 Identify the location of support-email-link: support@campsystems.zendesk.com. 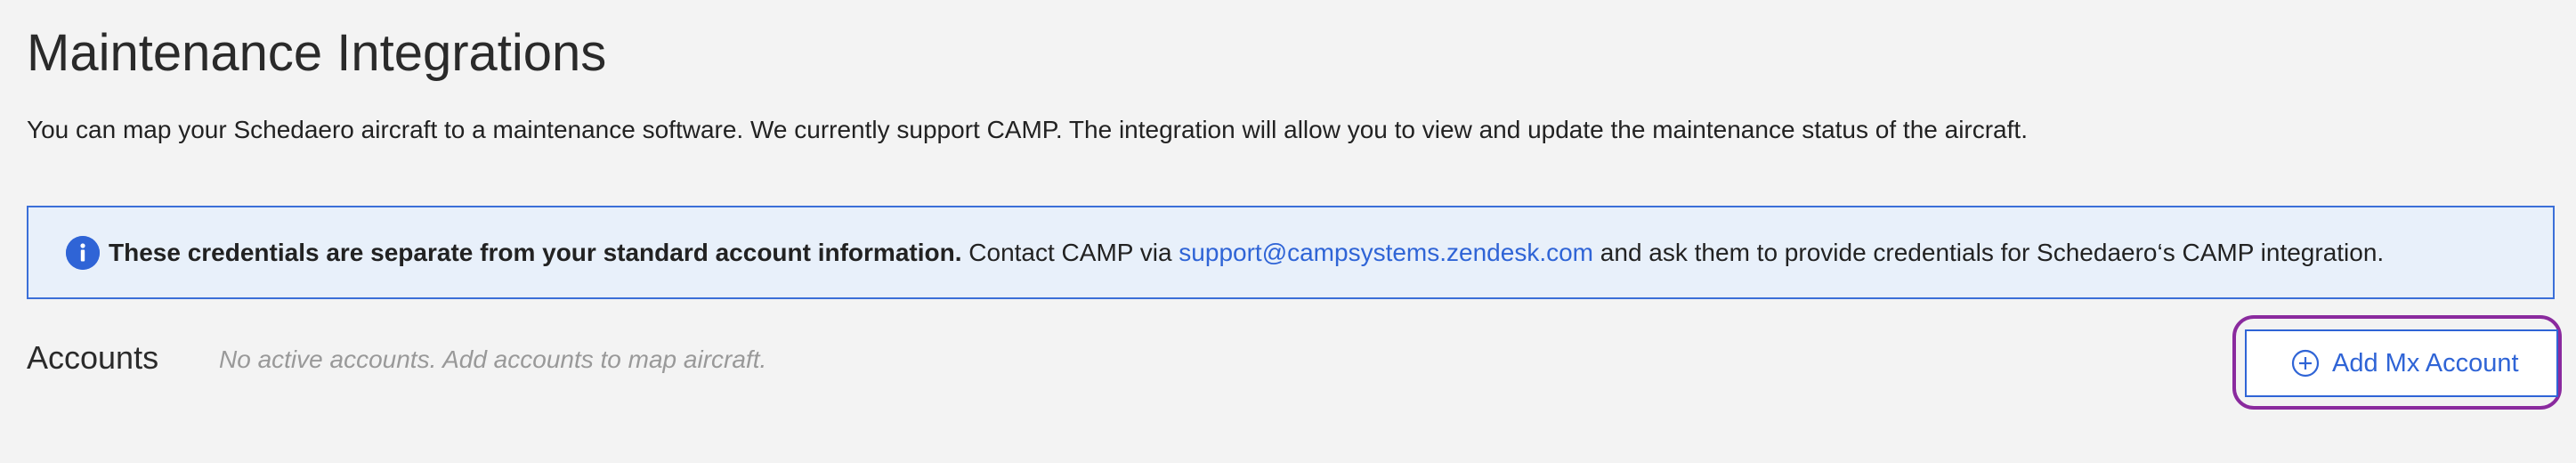
(1386, 252).